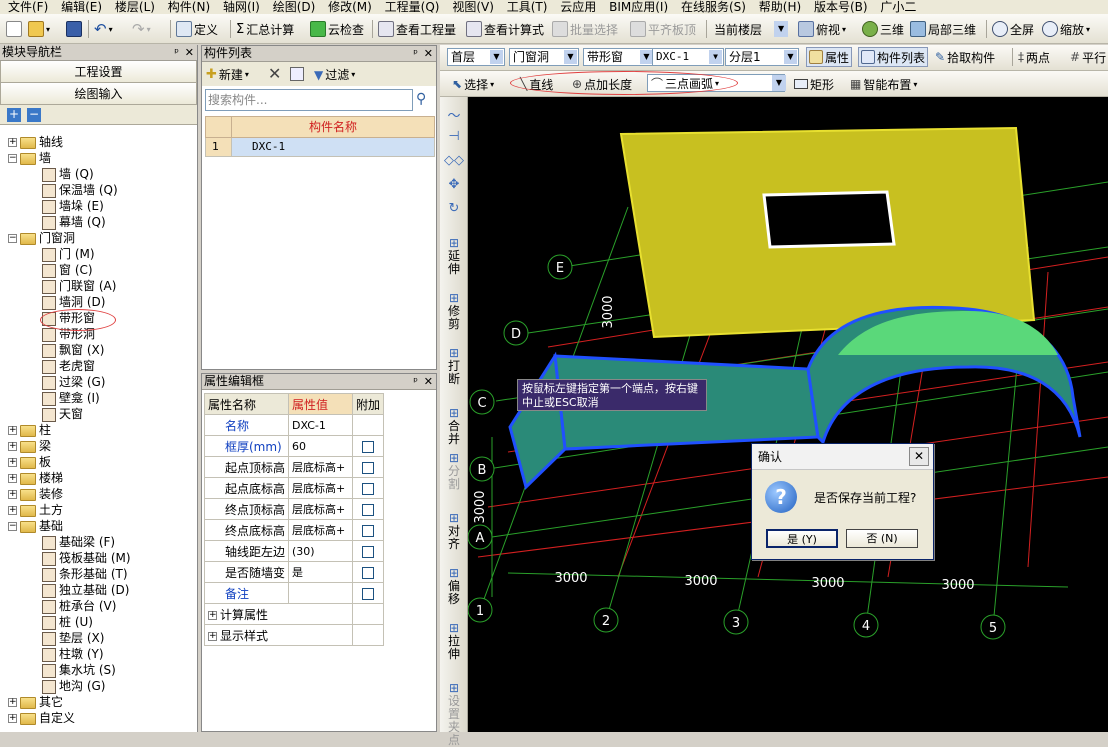 This screenshot has width=1108, height=747. I want to click on project-settings-button: 工程设置, so click(98, 72).